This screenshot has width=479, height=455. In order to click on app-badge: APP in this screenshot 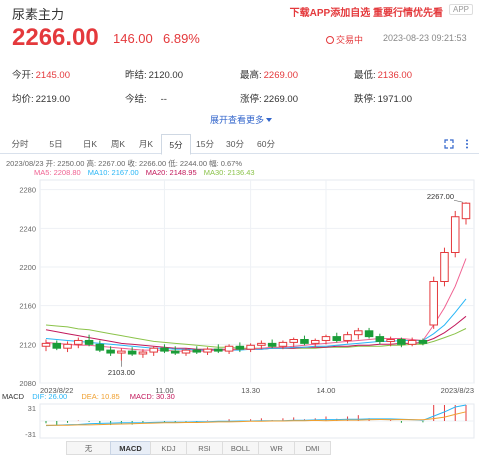, I will do `click(460, 9)`.